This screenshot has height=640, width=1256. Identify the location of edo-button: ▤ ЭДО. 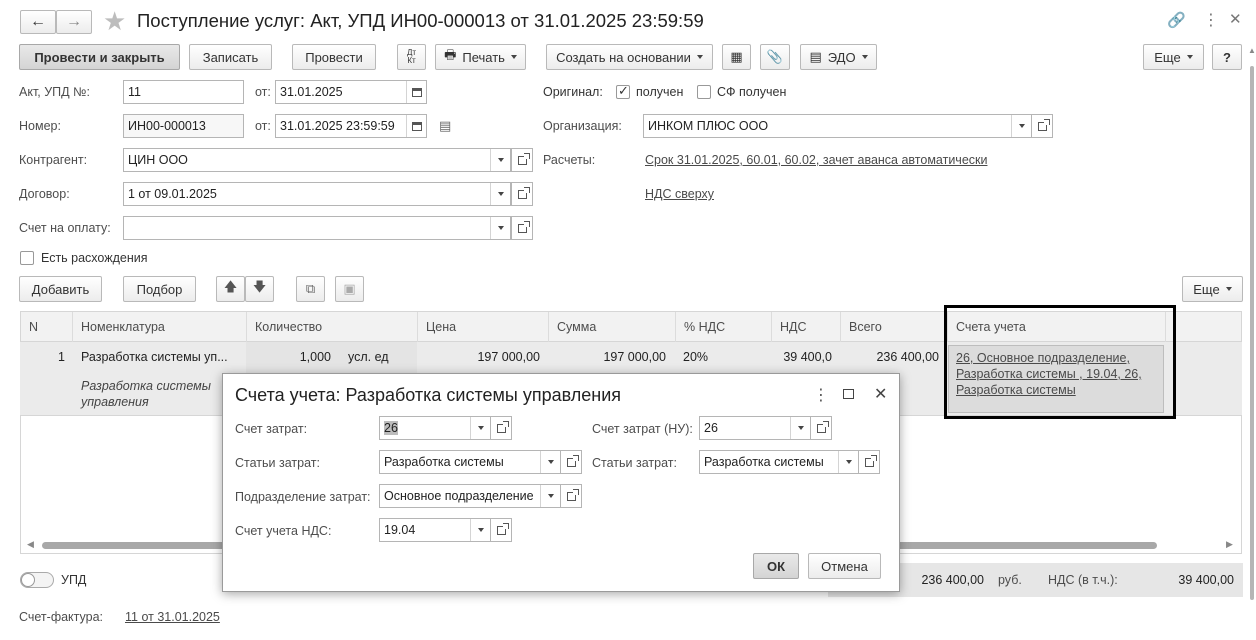
(838, 57).